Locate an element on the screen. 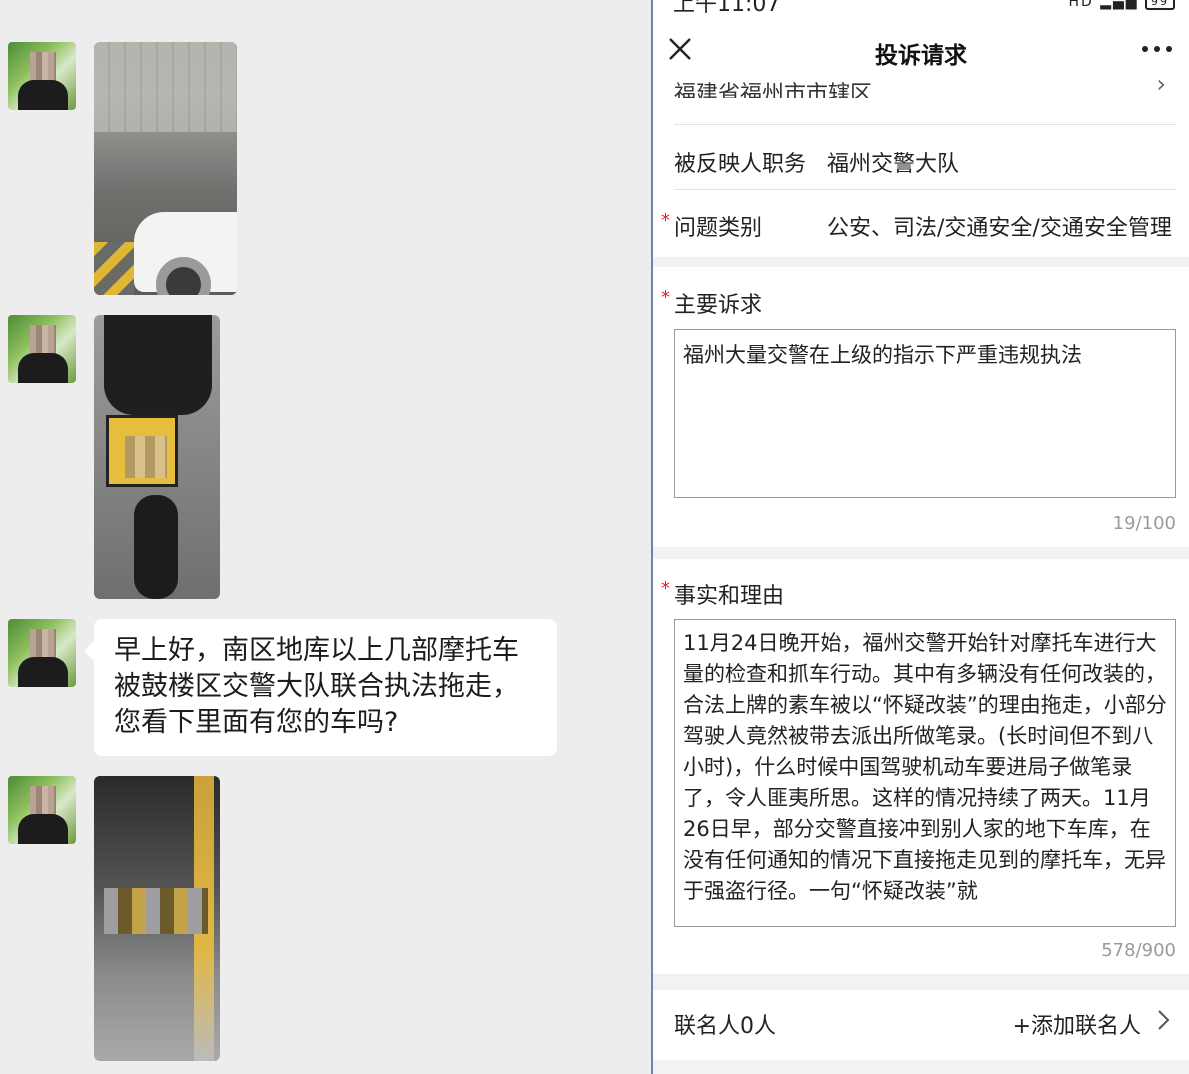  main-request-counter: 19/100 is located at coordinates (1144, 523).